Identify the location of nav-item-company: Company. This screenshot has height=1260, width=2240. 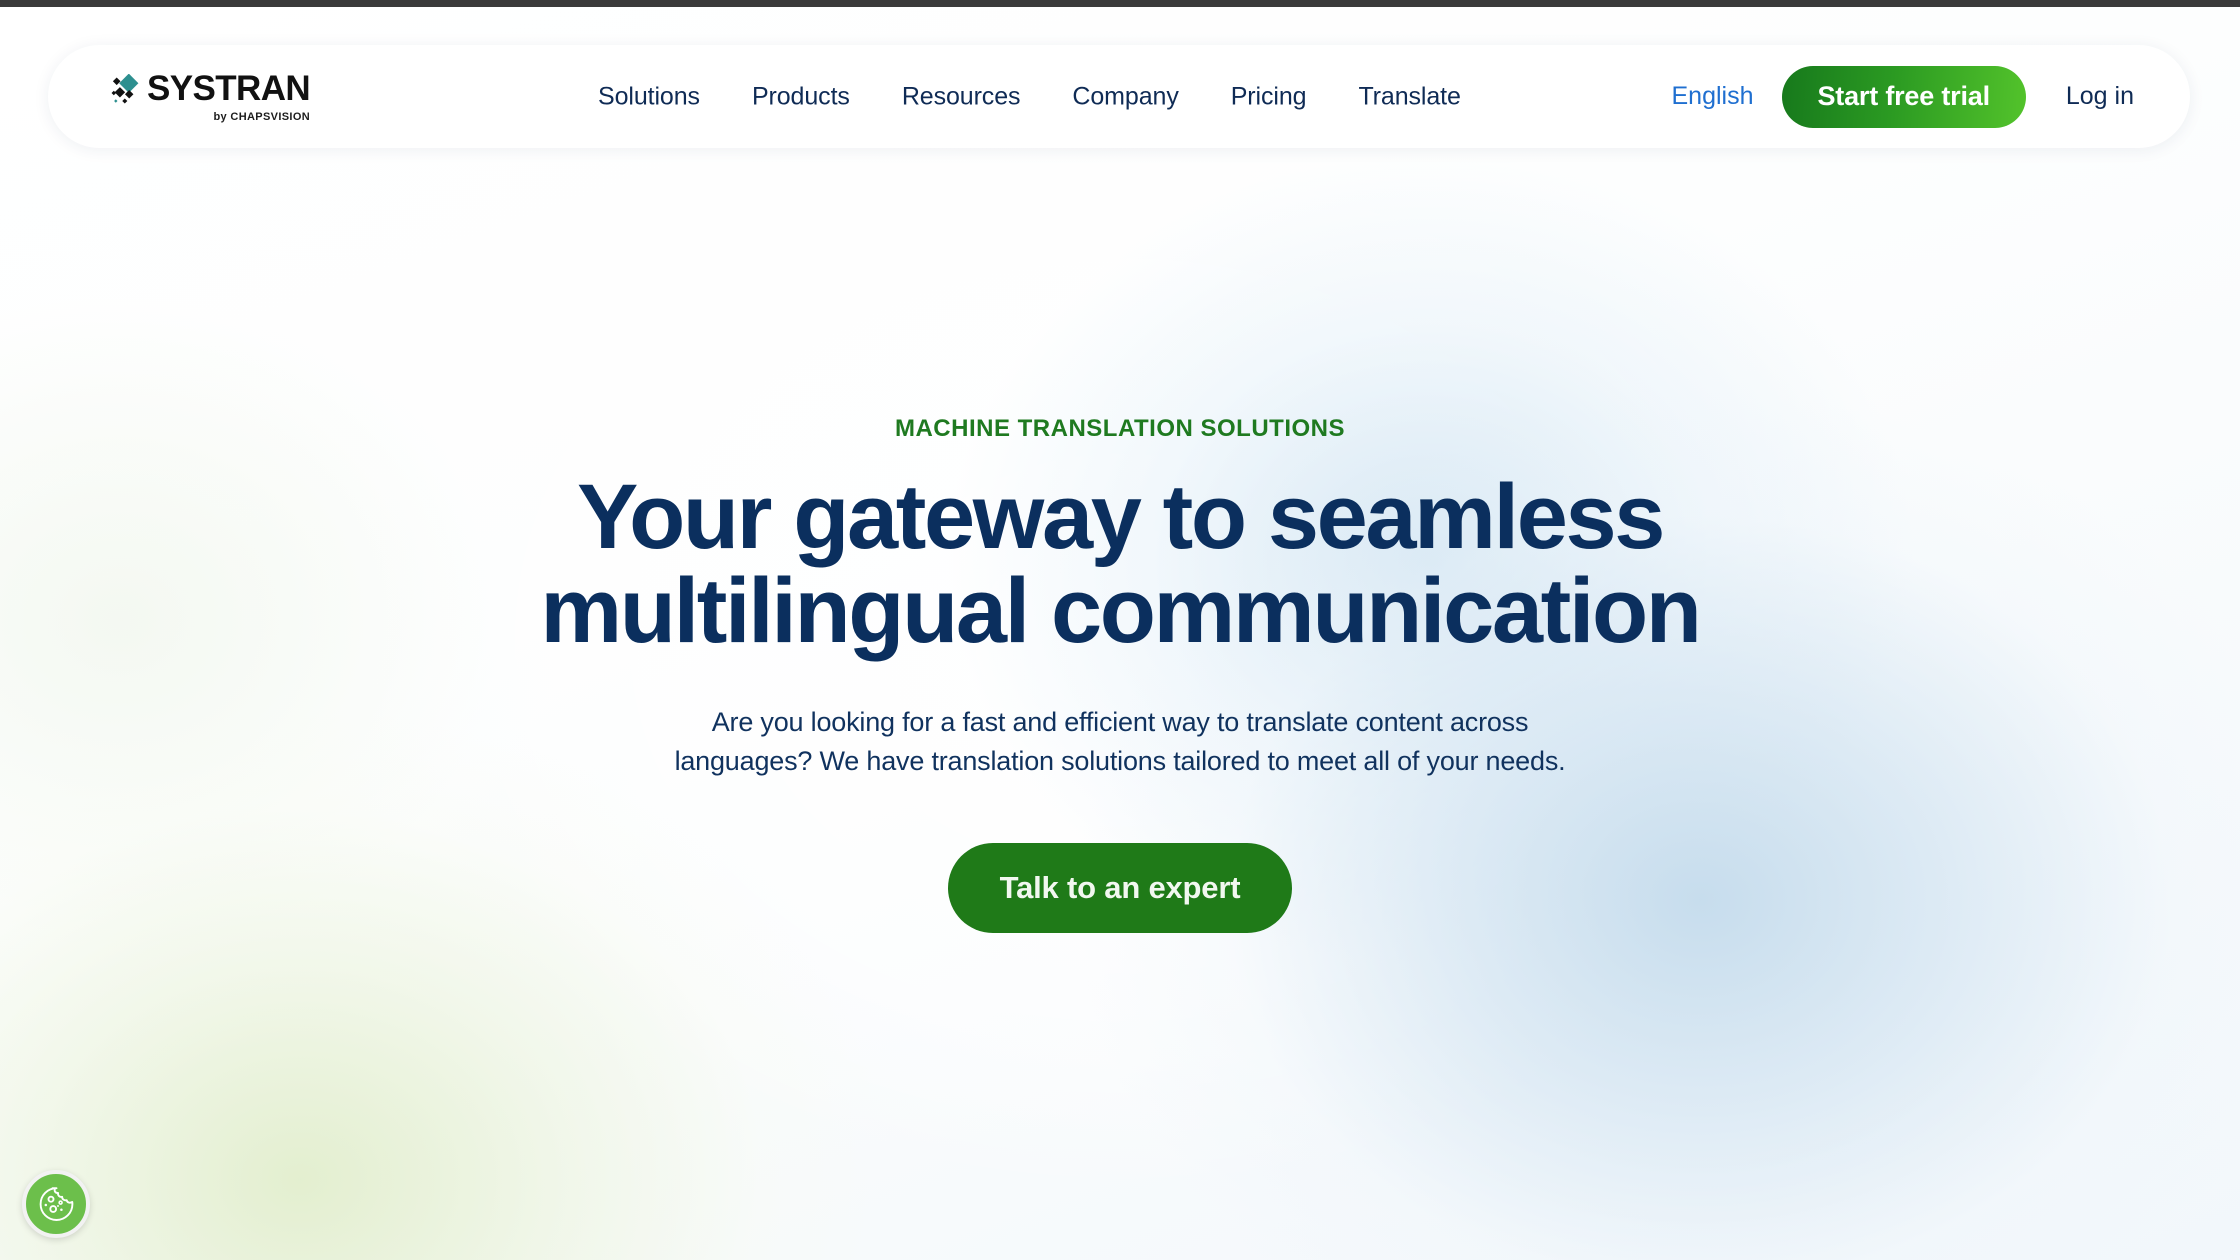
(1125, 96).